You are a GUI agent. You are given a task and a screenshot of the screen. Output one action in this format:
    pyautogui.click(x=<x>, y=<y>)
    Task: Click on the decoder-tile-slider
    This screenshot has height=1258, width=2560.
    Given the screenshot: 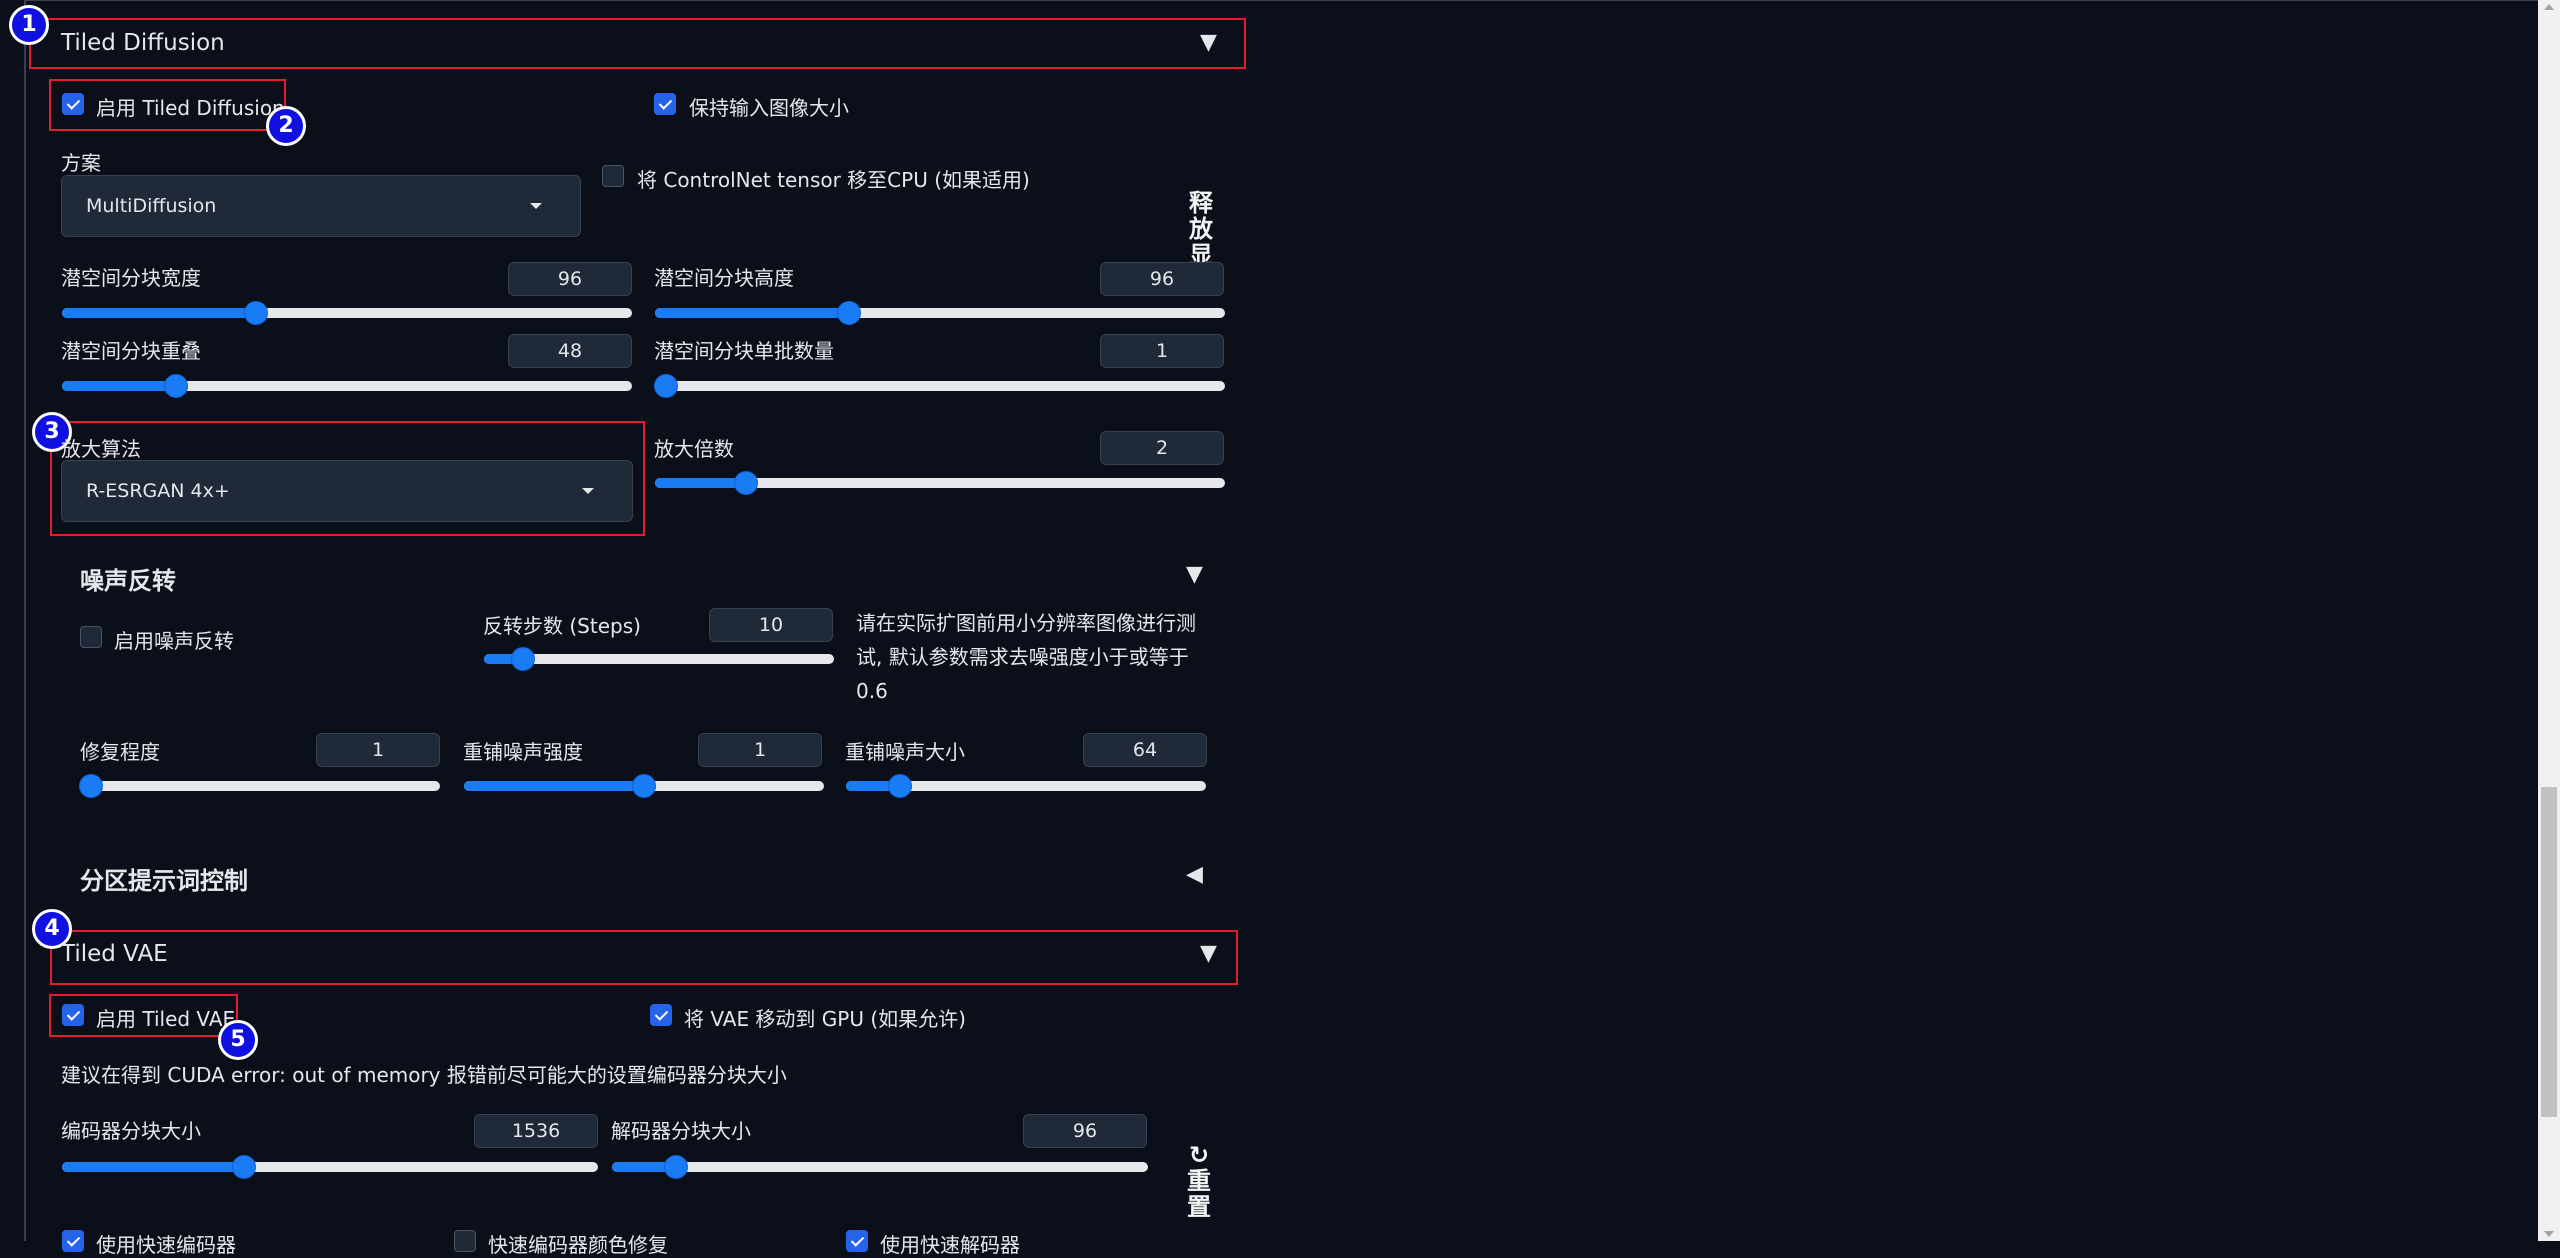 What is the action you would take?
    pyautogui.click(x=880, y=1167)
    